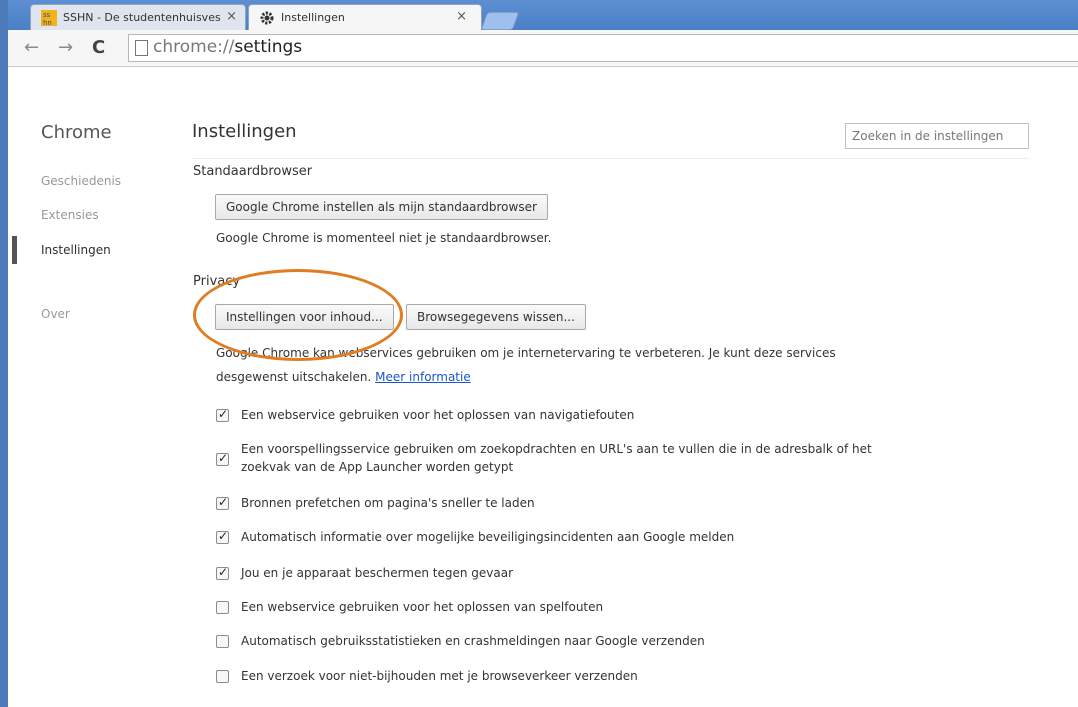 The width and height of the screenshot is (1078, 707). Describe the element at coordinates (81, 181) in the screenshot. I see `sidebar-item-history: Geschiedenis` at that location.